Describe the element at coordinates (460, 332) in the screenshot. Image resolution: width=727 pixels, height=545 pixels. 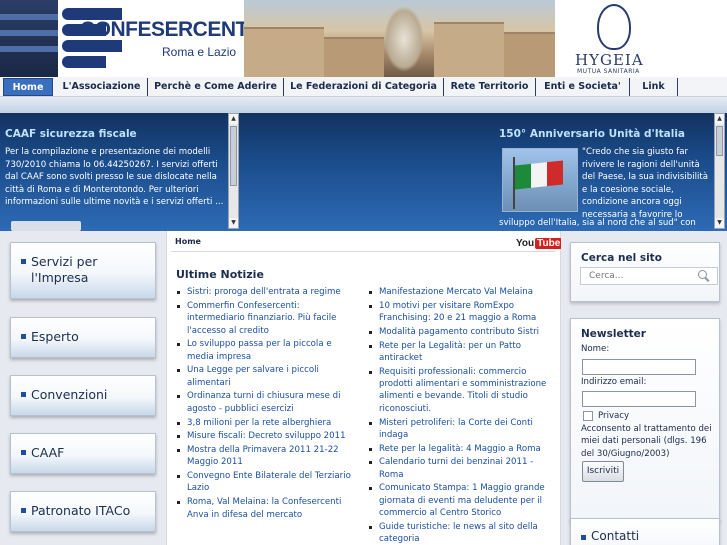
I see `news-item: Modalità pagamento contributo Sistri` at that location.